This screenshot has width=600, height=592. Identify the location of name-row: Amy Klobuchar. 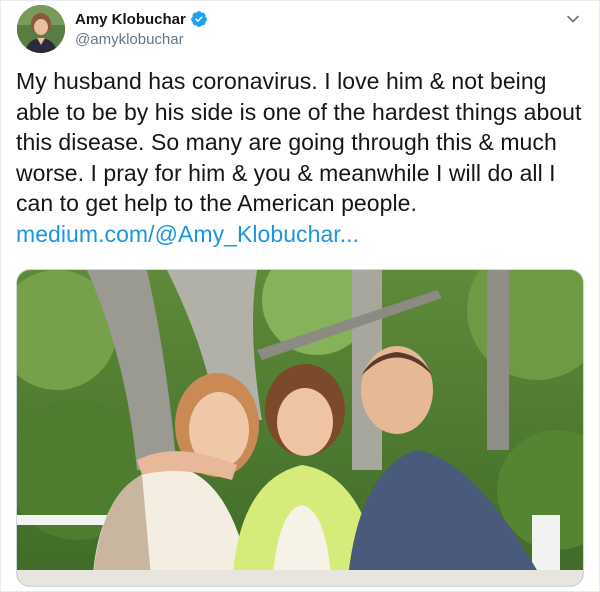
(141, 19).